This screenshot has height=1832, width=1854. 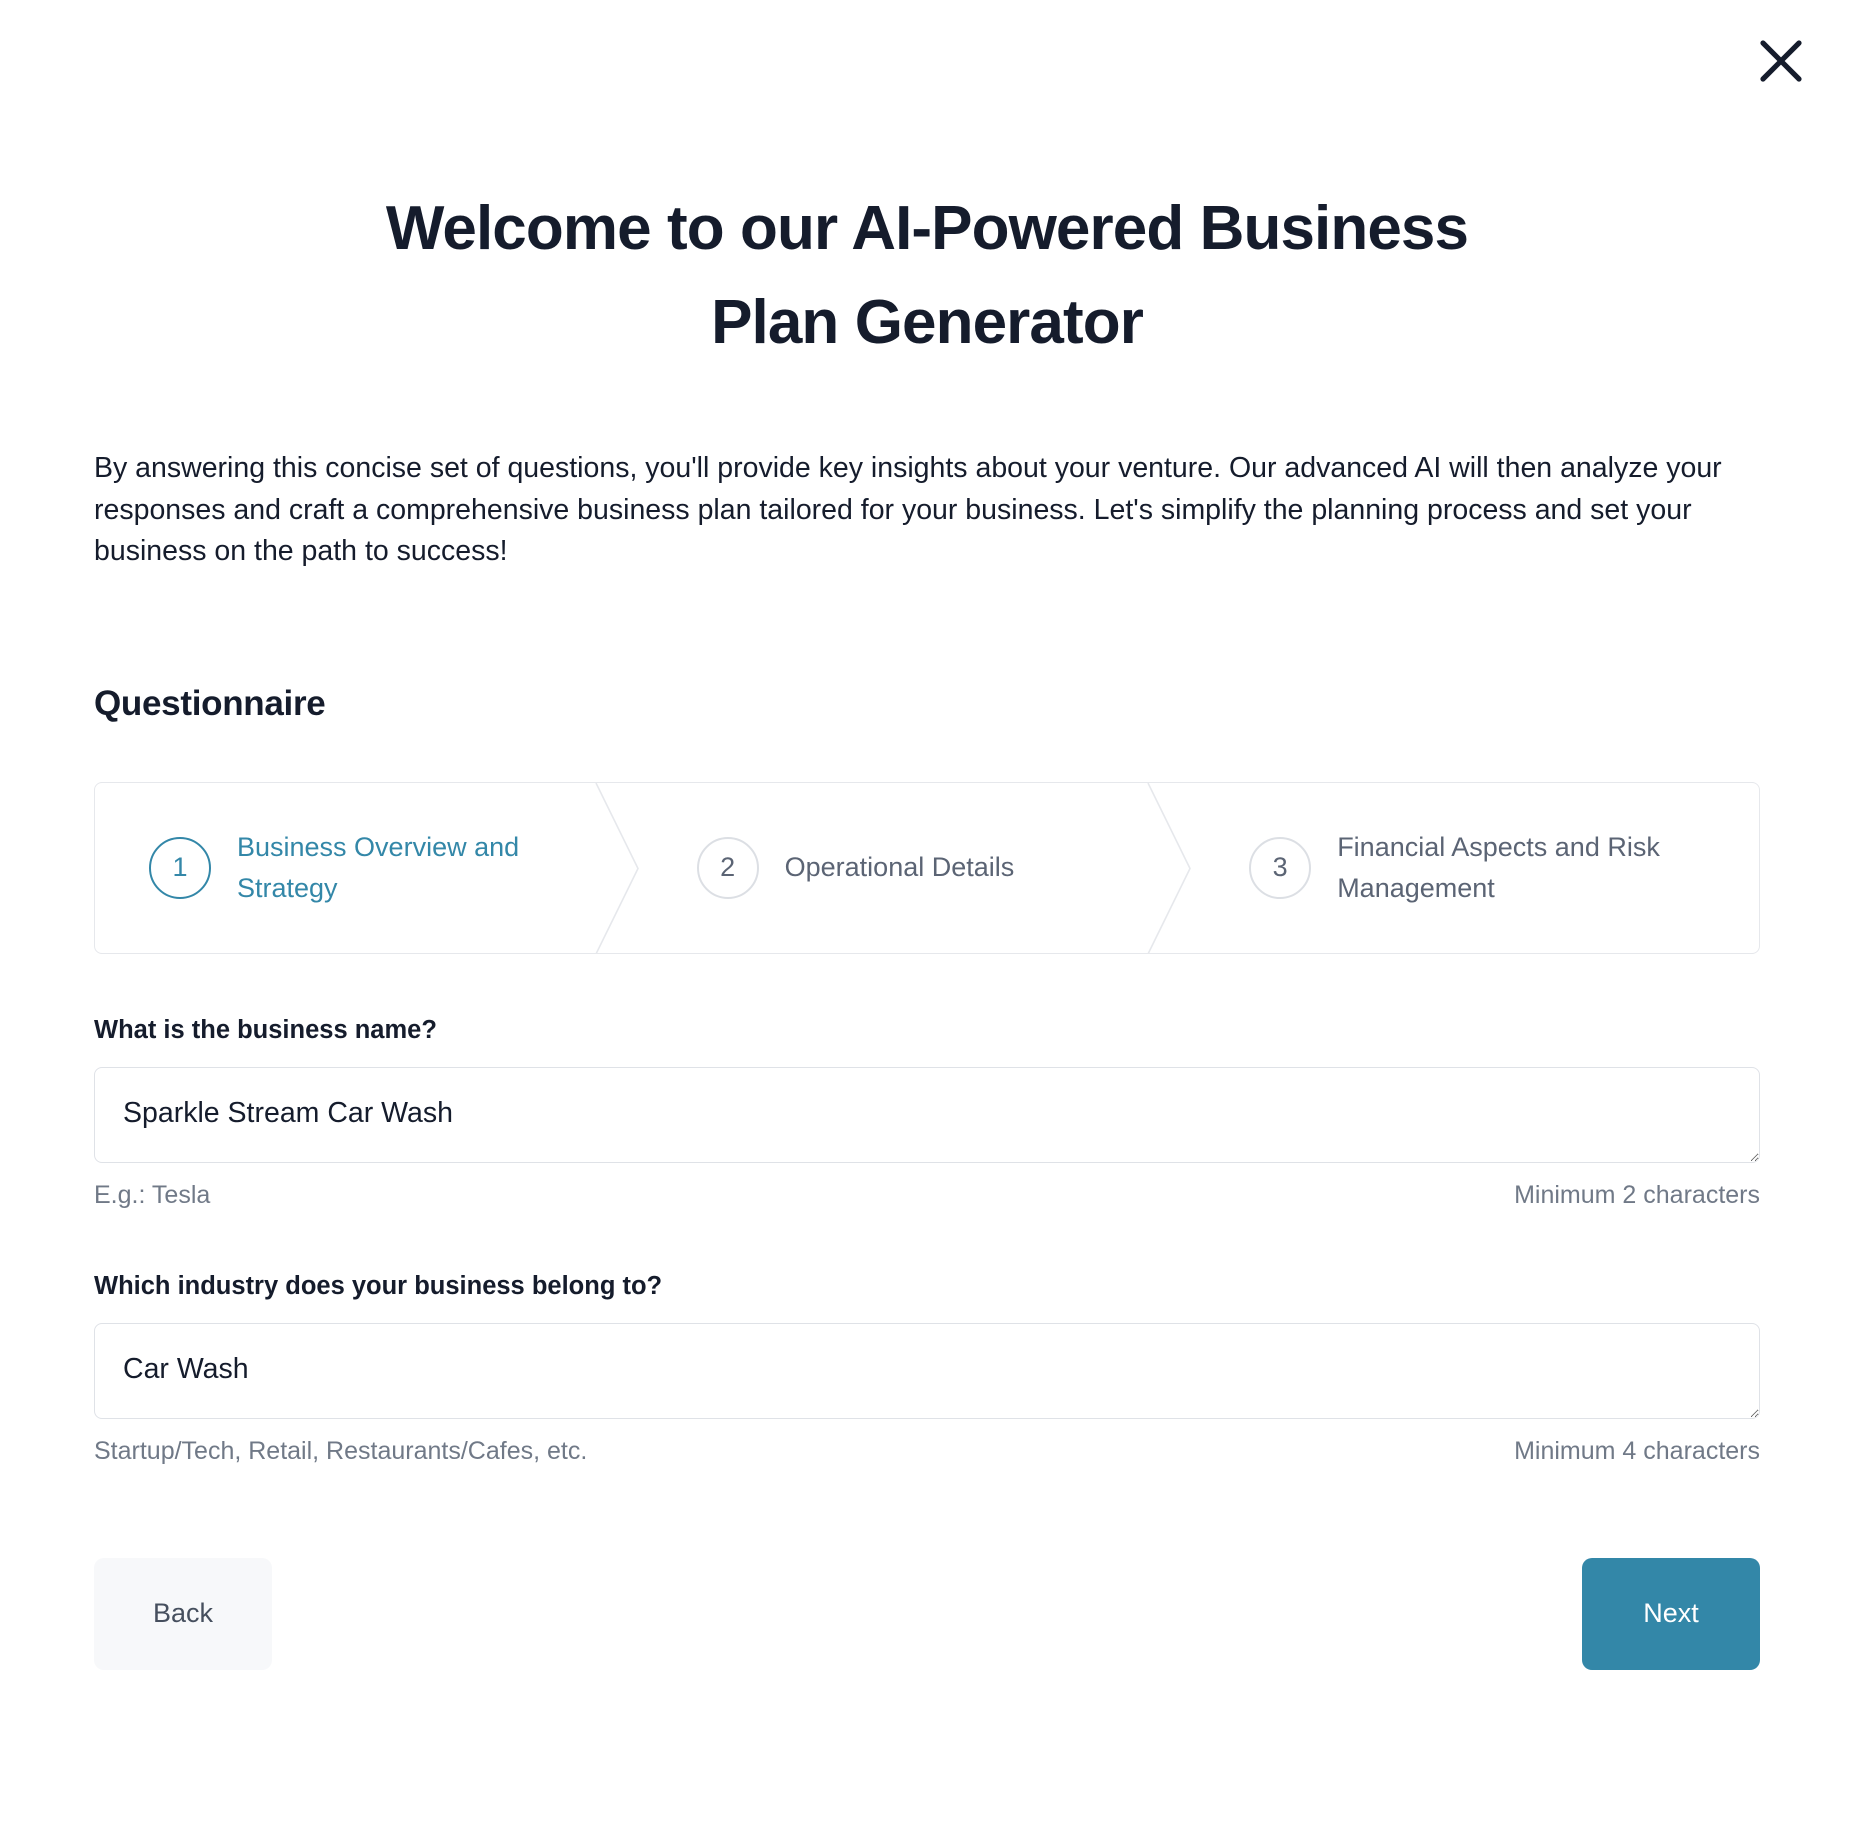 What do you see at coordinates (927, 1643) in the screenshot?
I see `modal-footer: Back Next` at bounding box center [927, 1643].